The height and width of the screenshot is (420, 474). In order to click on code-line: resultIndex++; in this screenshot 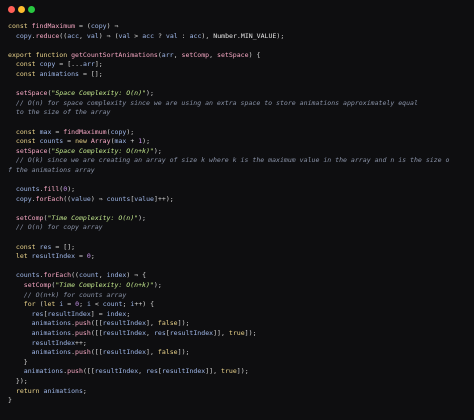, I will do `click(59, 342)`.